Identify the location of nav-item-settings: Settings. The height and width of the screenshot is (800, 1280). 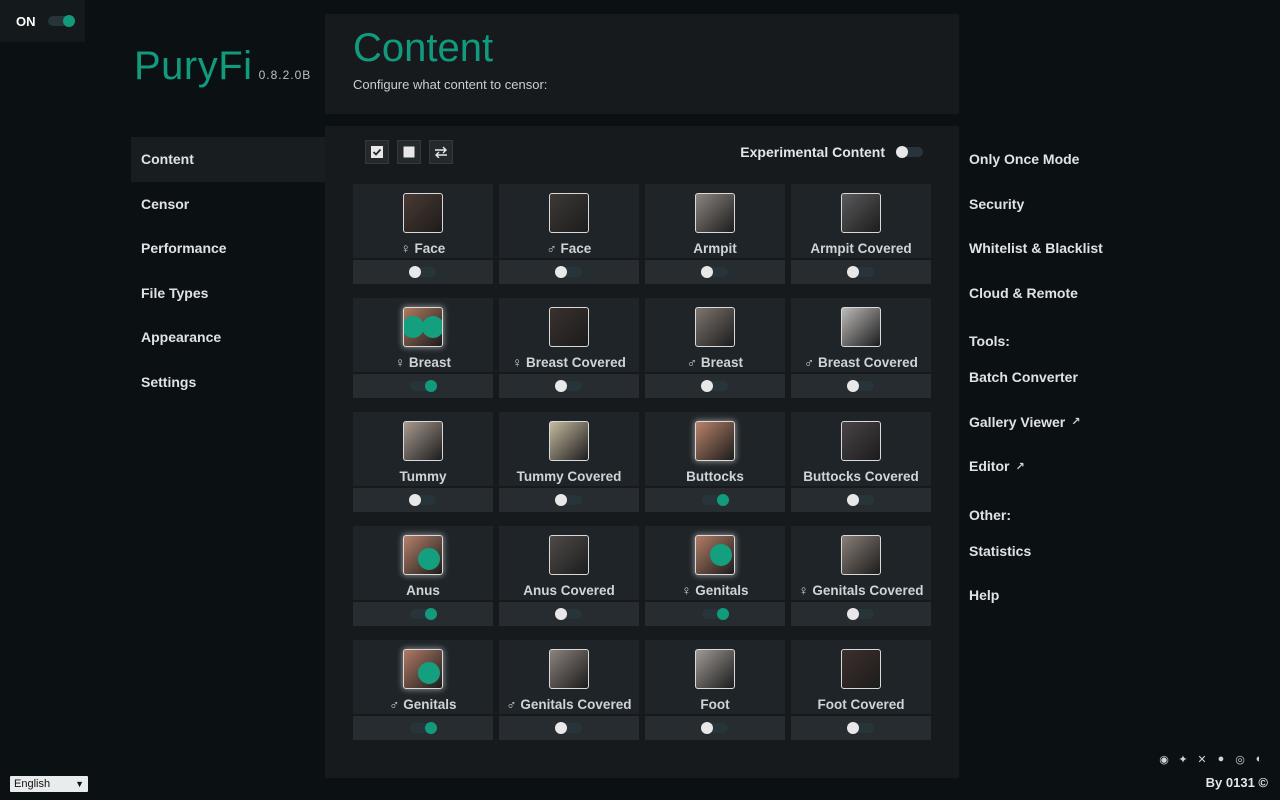
(228, 382).